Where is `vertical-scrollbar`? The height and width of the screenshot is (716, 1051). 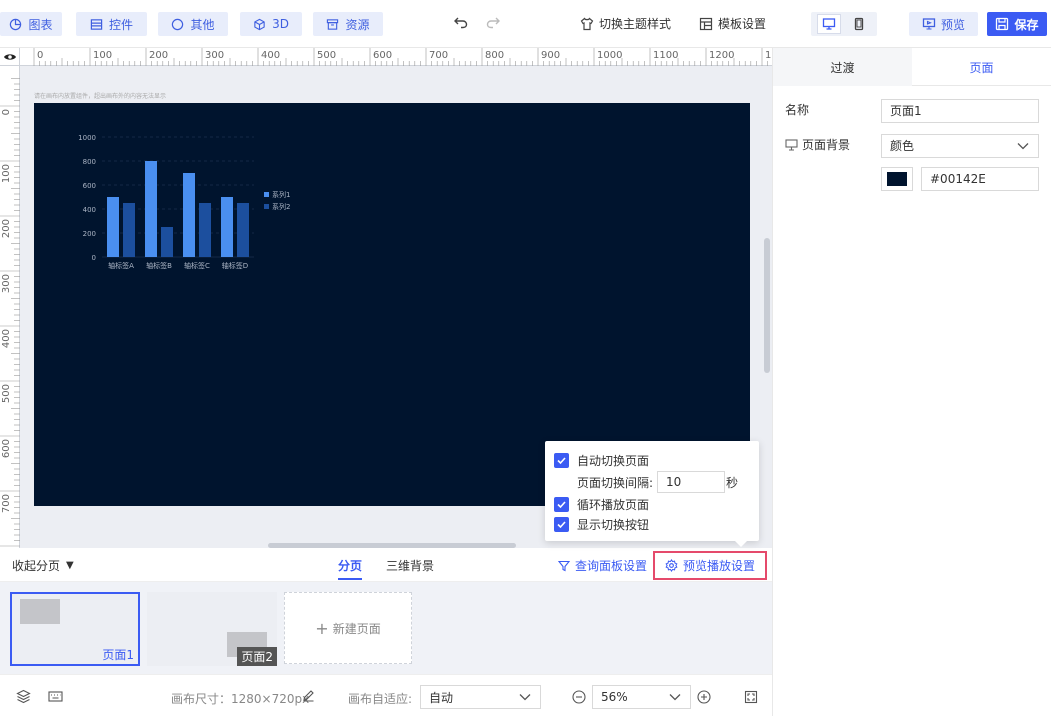 vertical-scrollbar is located at coordinates (767, 305).